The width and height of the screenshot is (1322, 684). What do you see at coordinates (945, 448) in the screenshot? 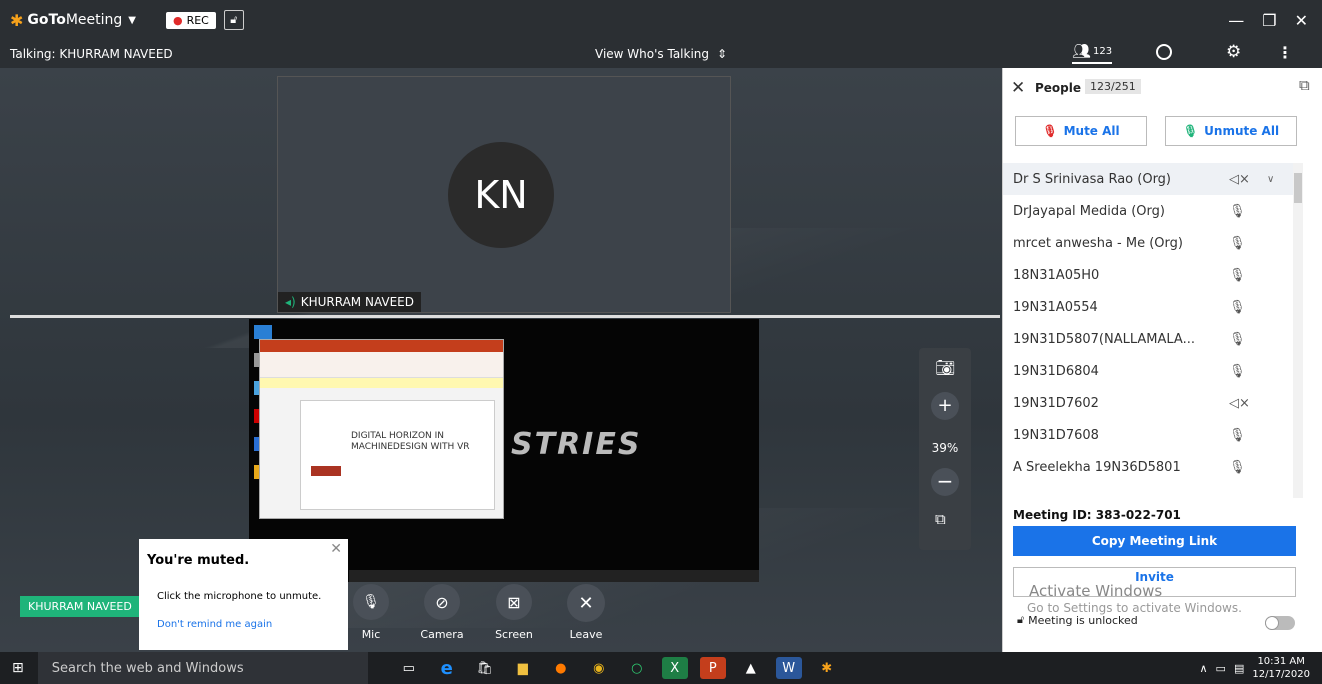
I see `zoom-level: 39%` at bounding box center [945, 448].